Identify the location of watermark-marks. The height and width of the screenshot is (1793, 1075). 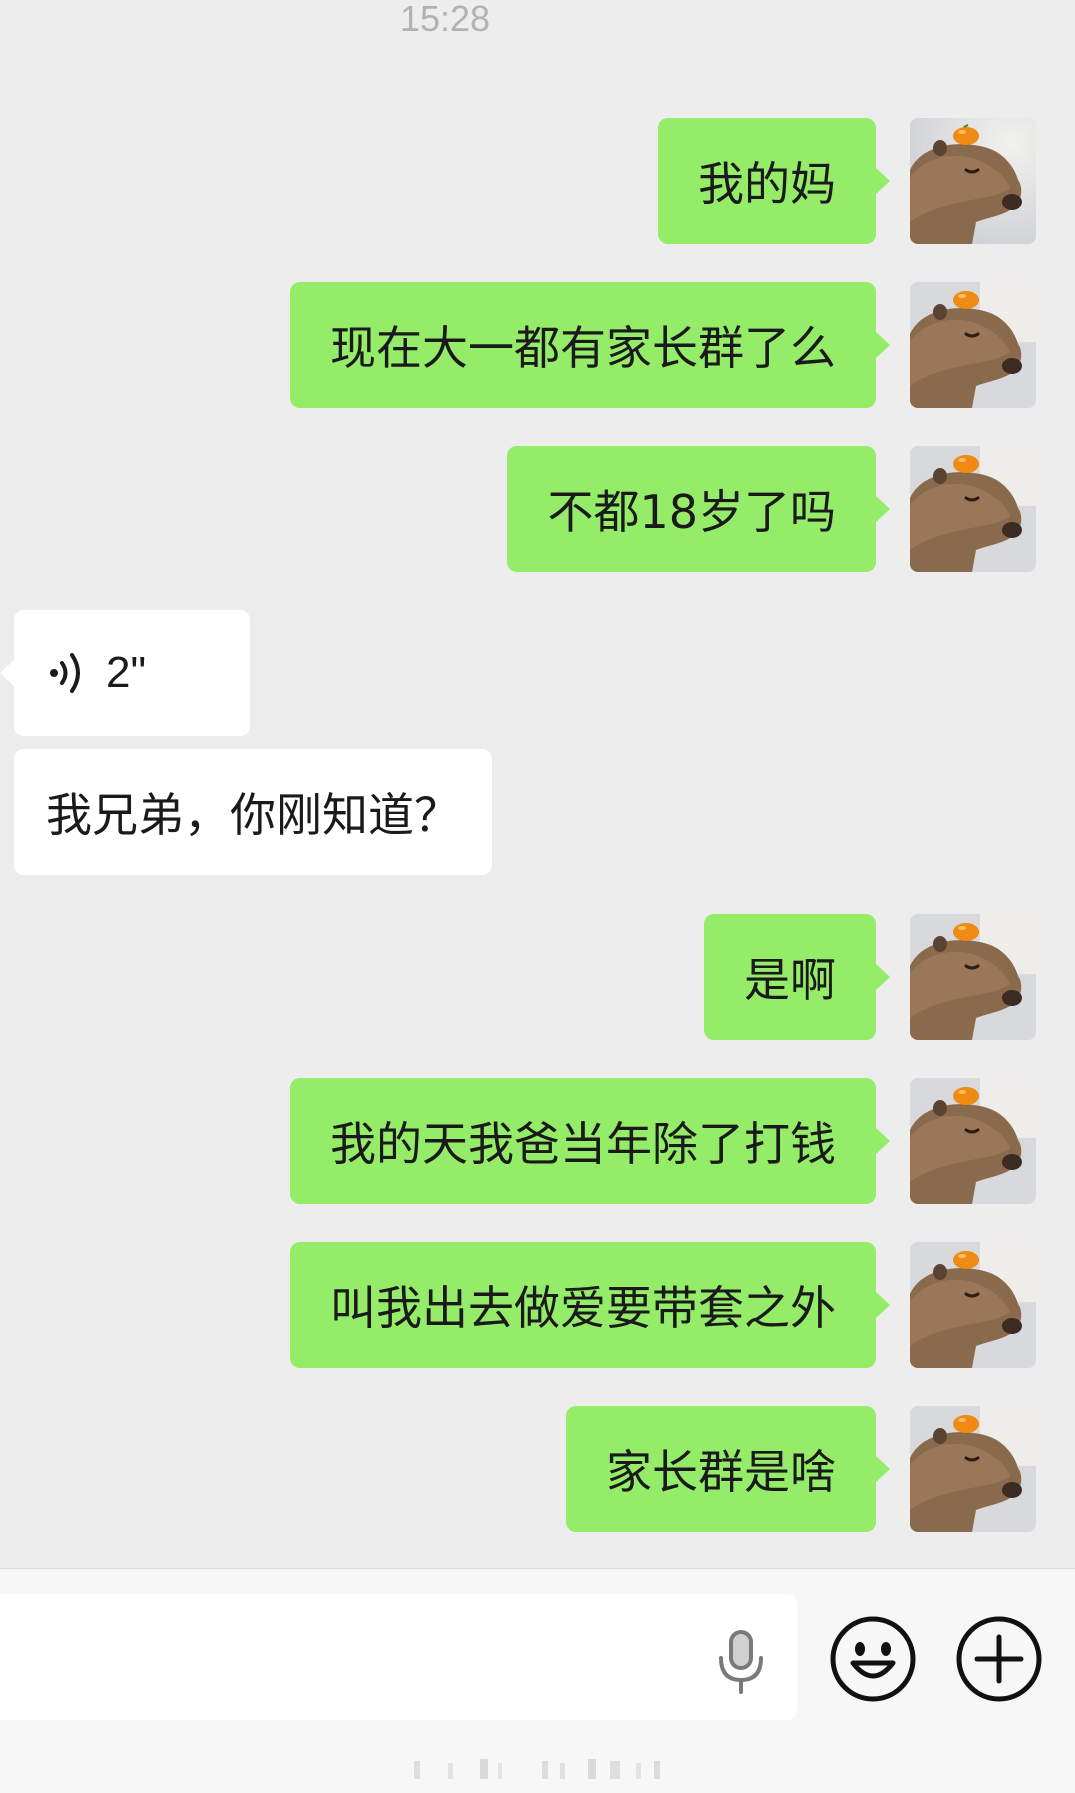
(537, 1769).